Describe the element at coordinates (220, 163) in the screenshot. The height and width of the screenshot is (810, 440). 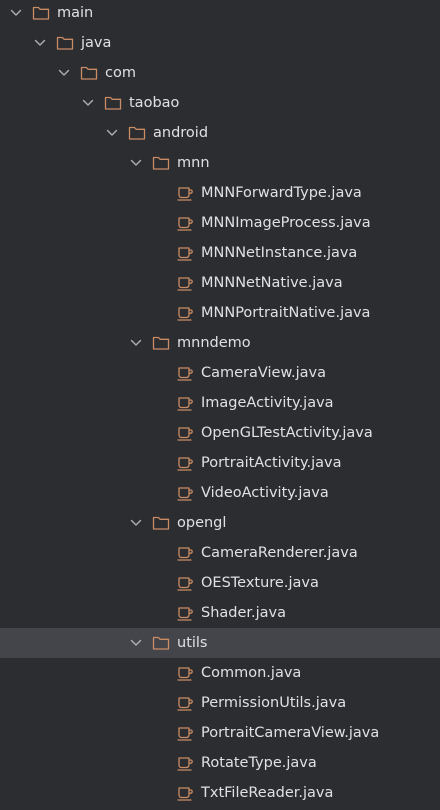
I see `tree-folder-row: mnn` at that location.